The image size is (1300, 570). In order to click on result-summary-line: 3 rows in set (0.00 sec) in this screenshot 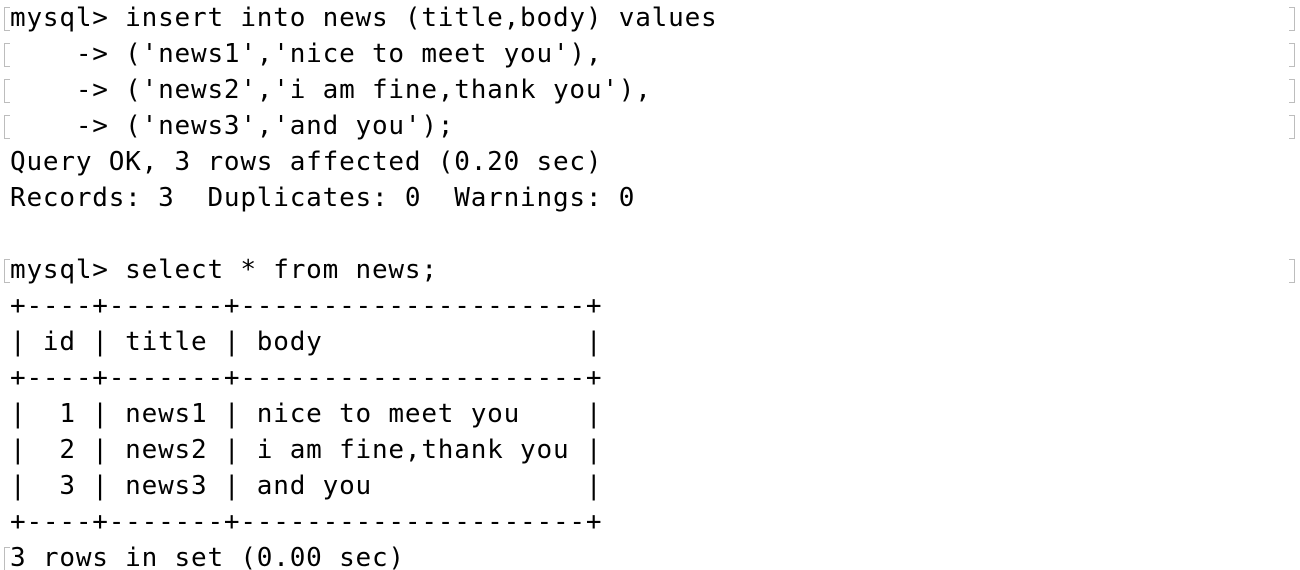, I will do `click(207, 556)`.